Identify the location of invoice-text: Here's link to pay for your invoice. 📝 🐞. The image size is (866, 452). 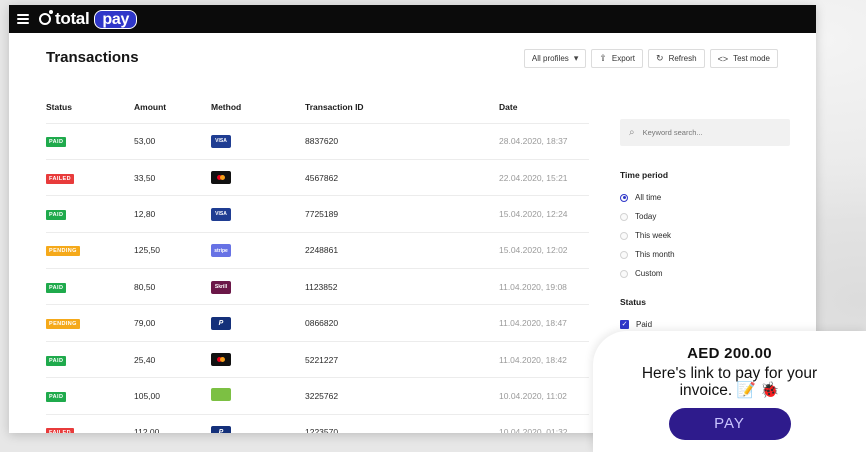
(729, 382).